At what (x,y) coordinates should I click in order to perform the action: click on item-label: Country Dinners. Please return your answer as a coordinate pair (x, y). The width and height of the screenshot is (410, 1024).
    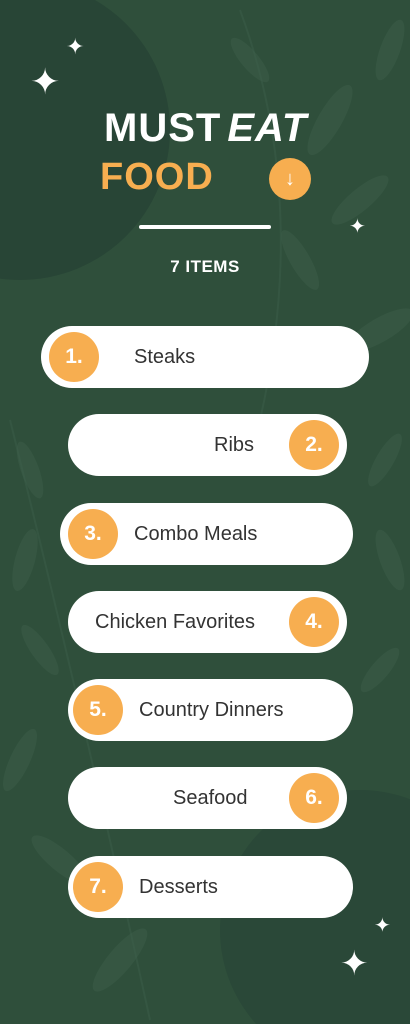
    Looking at the image, I should click on (211, 710).